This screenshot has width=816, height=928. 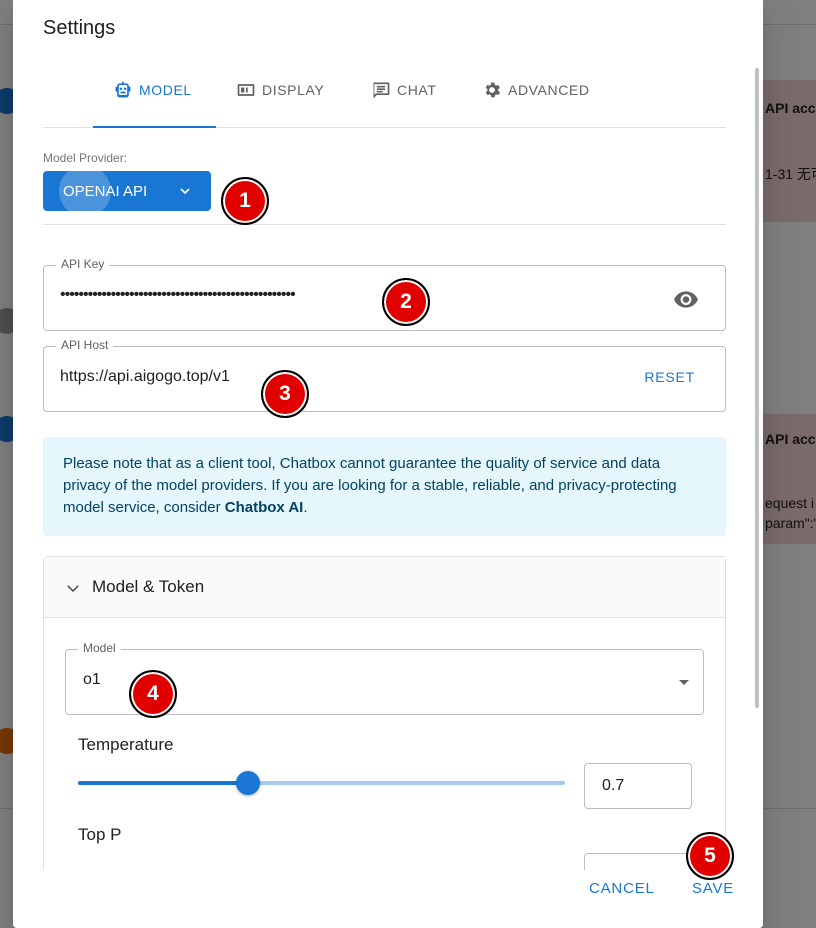 What do you see at coordinates (384, 375) in the screenshot?
I see `api-host-field: API Host https://api.aigogo.top/v1 RESET` at bounding box center [384, 375].